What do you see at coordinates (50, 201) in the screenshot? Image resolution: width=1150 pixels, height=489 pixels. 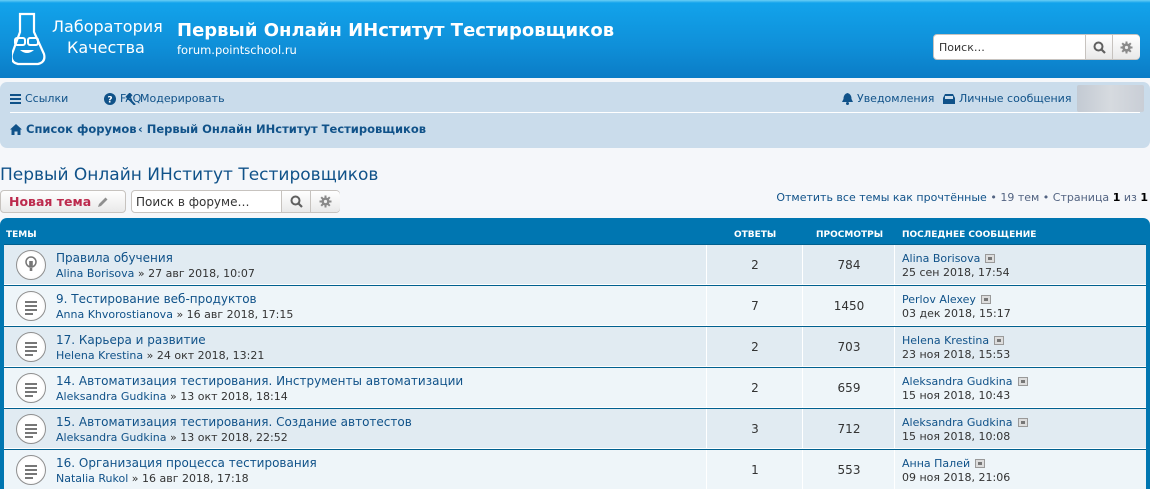 I see `new-topic-label: Новая тема` at bounding box center [50, 201].